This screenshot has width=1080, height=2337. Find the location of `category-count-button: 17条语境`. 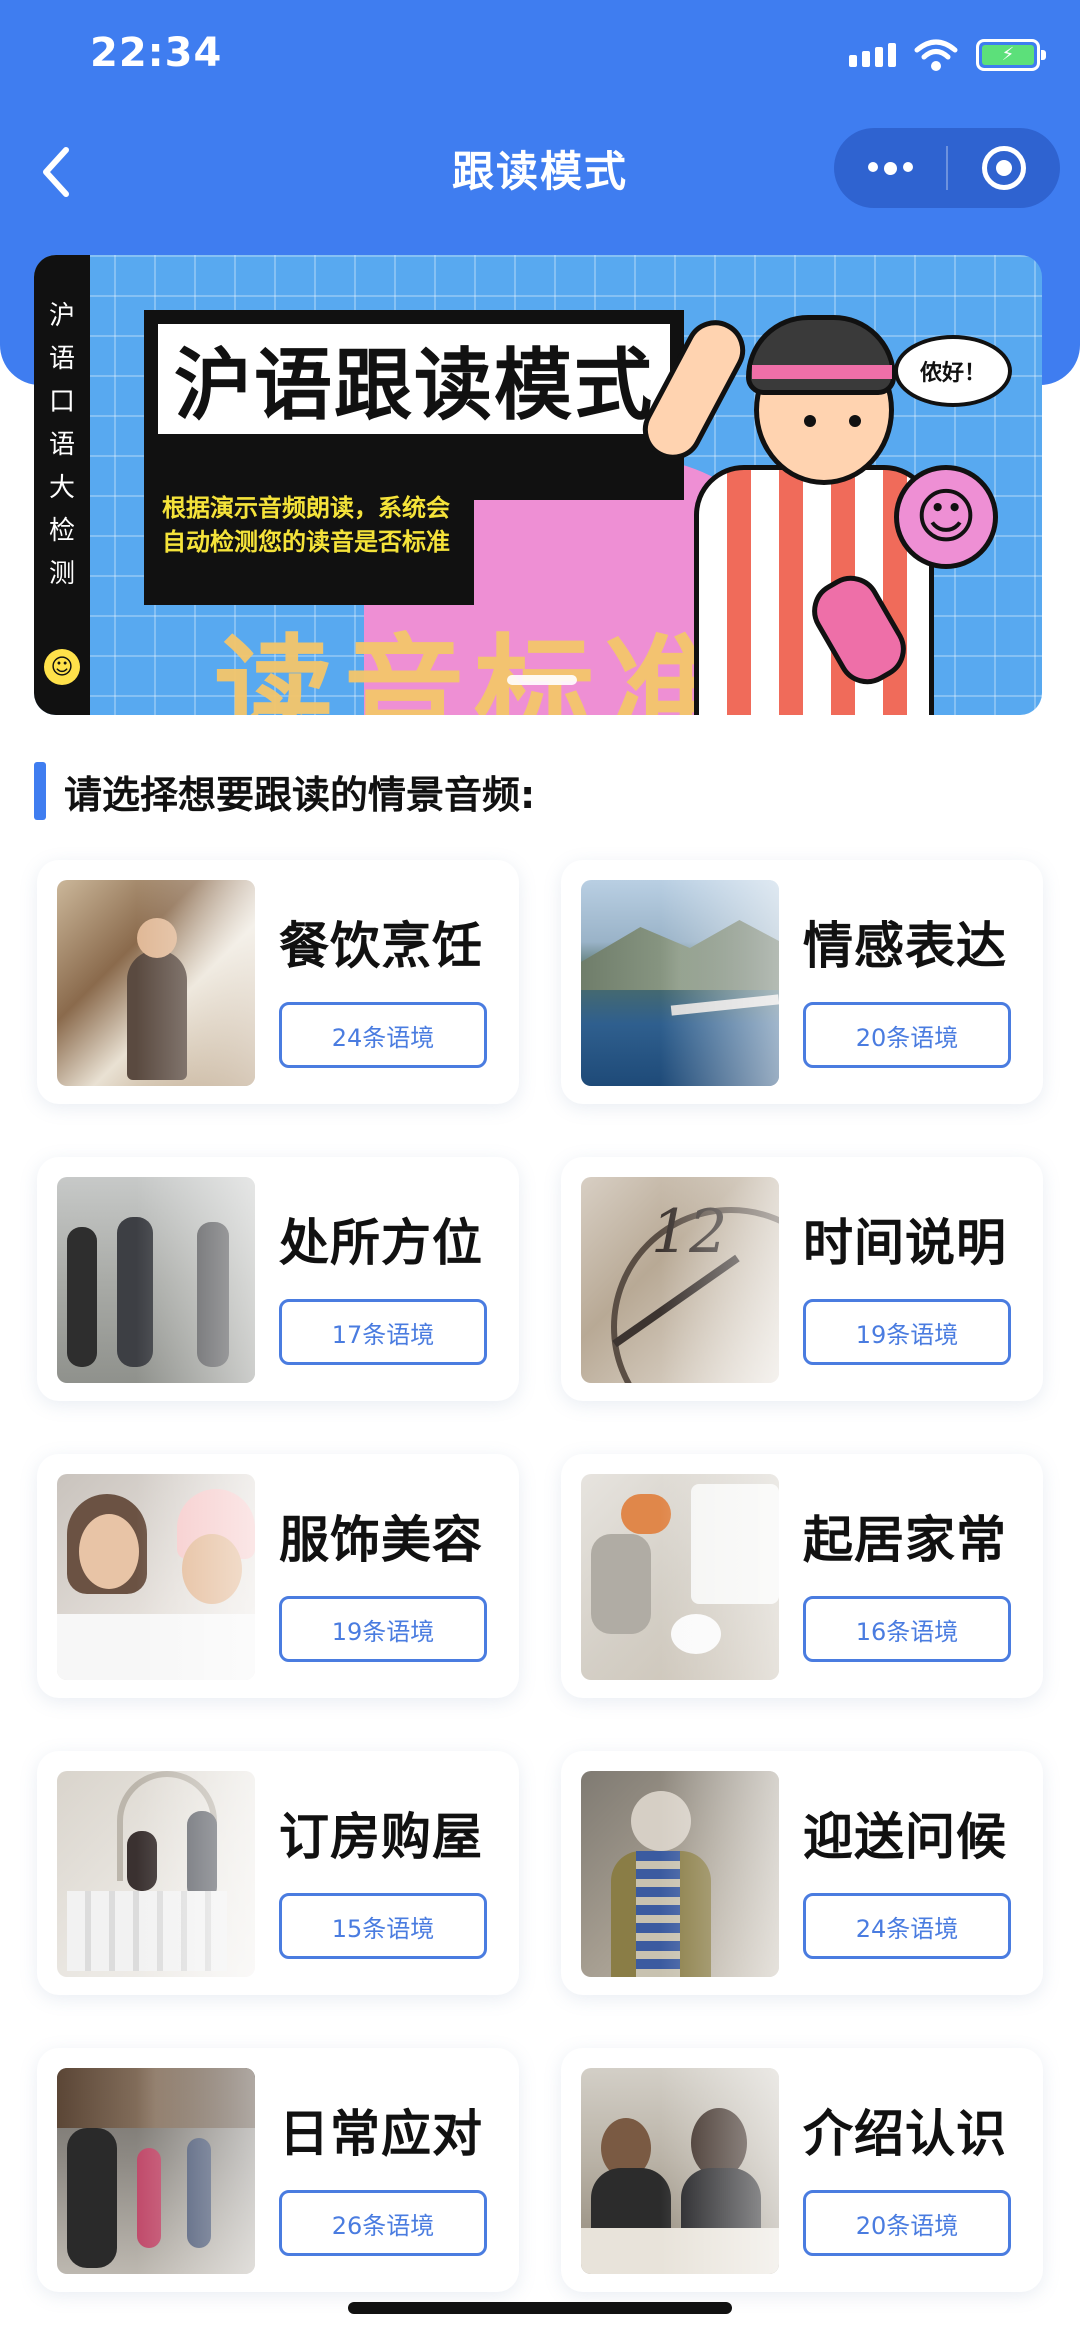

category-count-button: 17条语境 is located at coordinates (383, 1332).